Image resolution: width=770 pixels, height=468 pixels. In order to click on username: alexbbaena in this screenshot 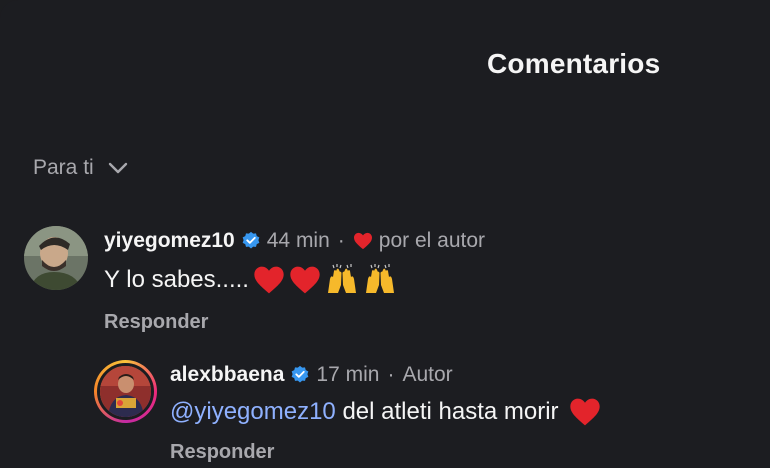, I will do `click(227, 375)`.